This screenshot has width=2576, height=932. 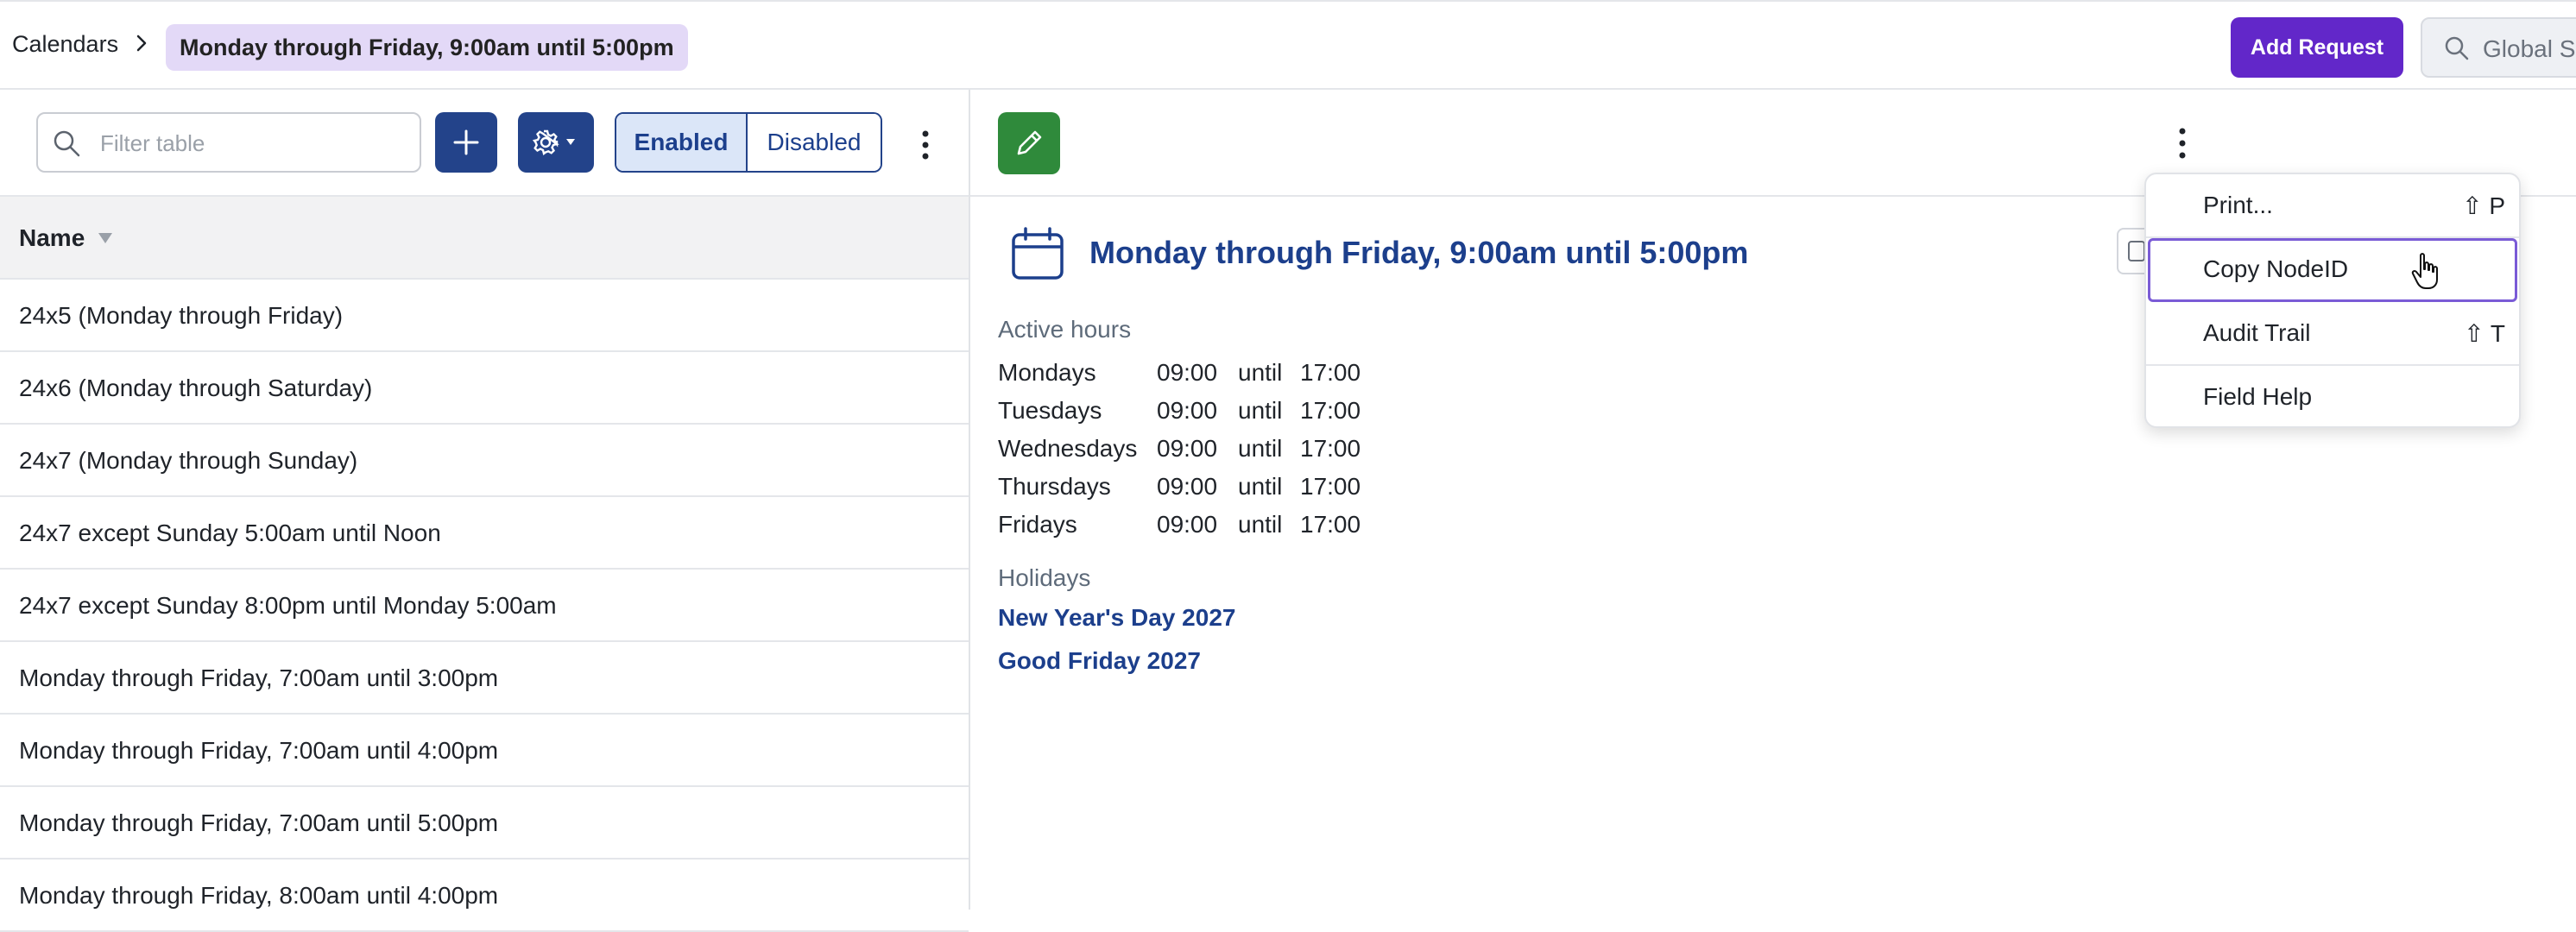 What do you see at coordinates (484, 534) in the screenshot?
I see `table-row: 24x7 except Sunday 5:00am until Noon` at bounding box center [484, 534].